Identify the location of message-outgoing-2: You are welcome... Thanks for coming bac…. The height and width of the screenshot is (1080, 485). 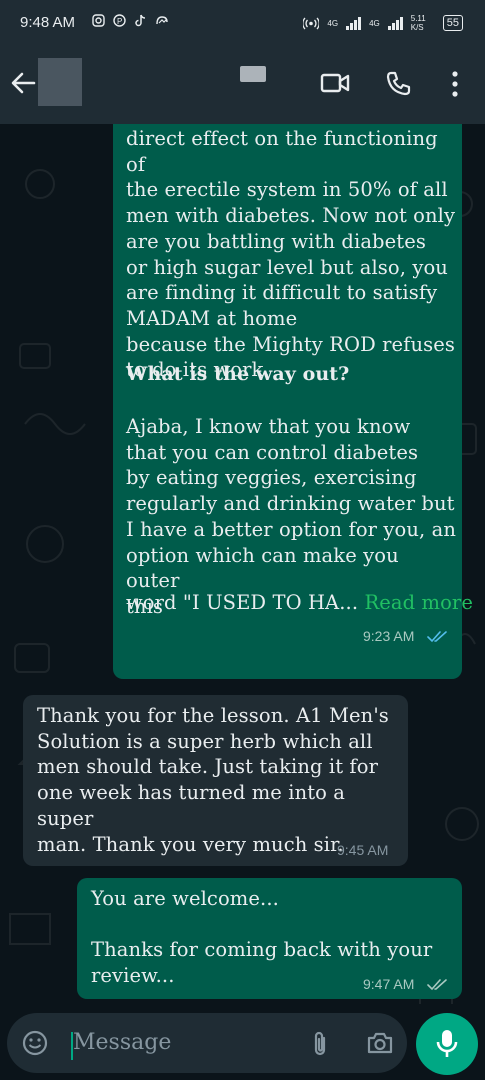
(269, 938).